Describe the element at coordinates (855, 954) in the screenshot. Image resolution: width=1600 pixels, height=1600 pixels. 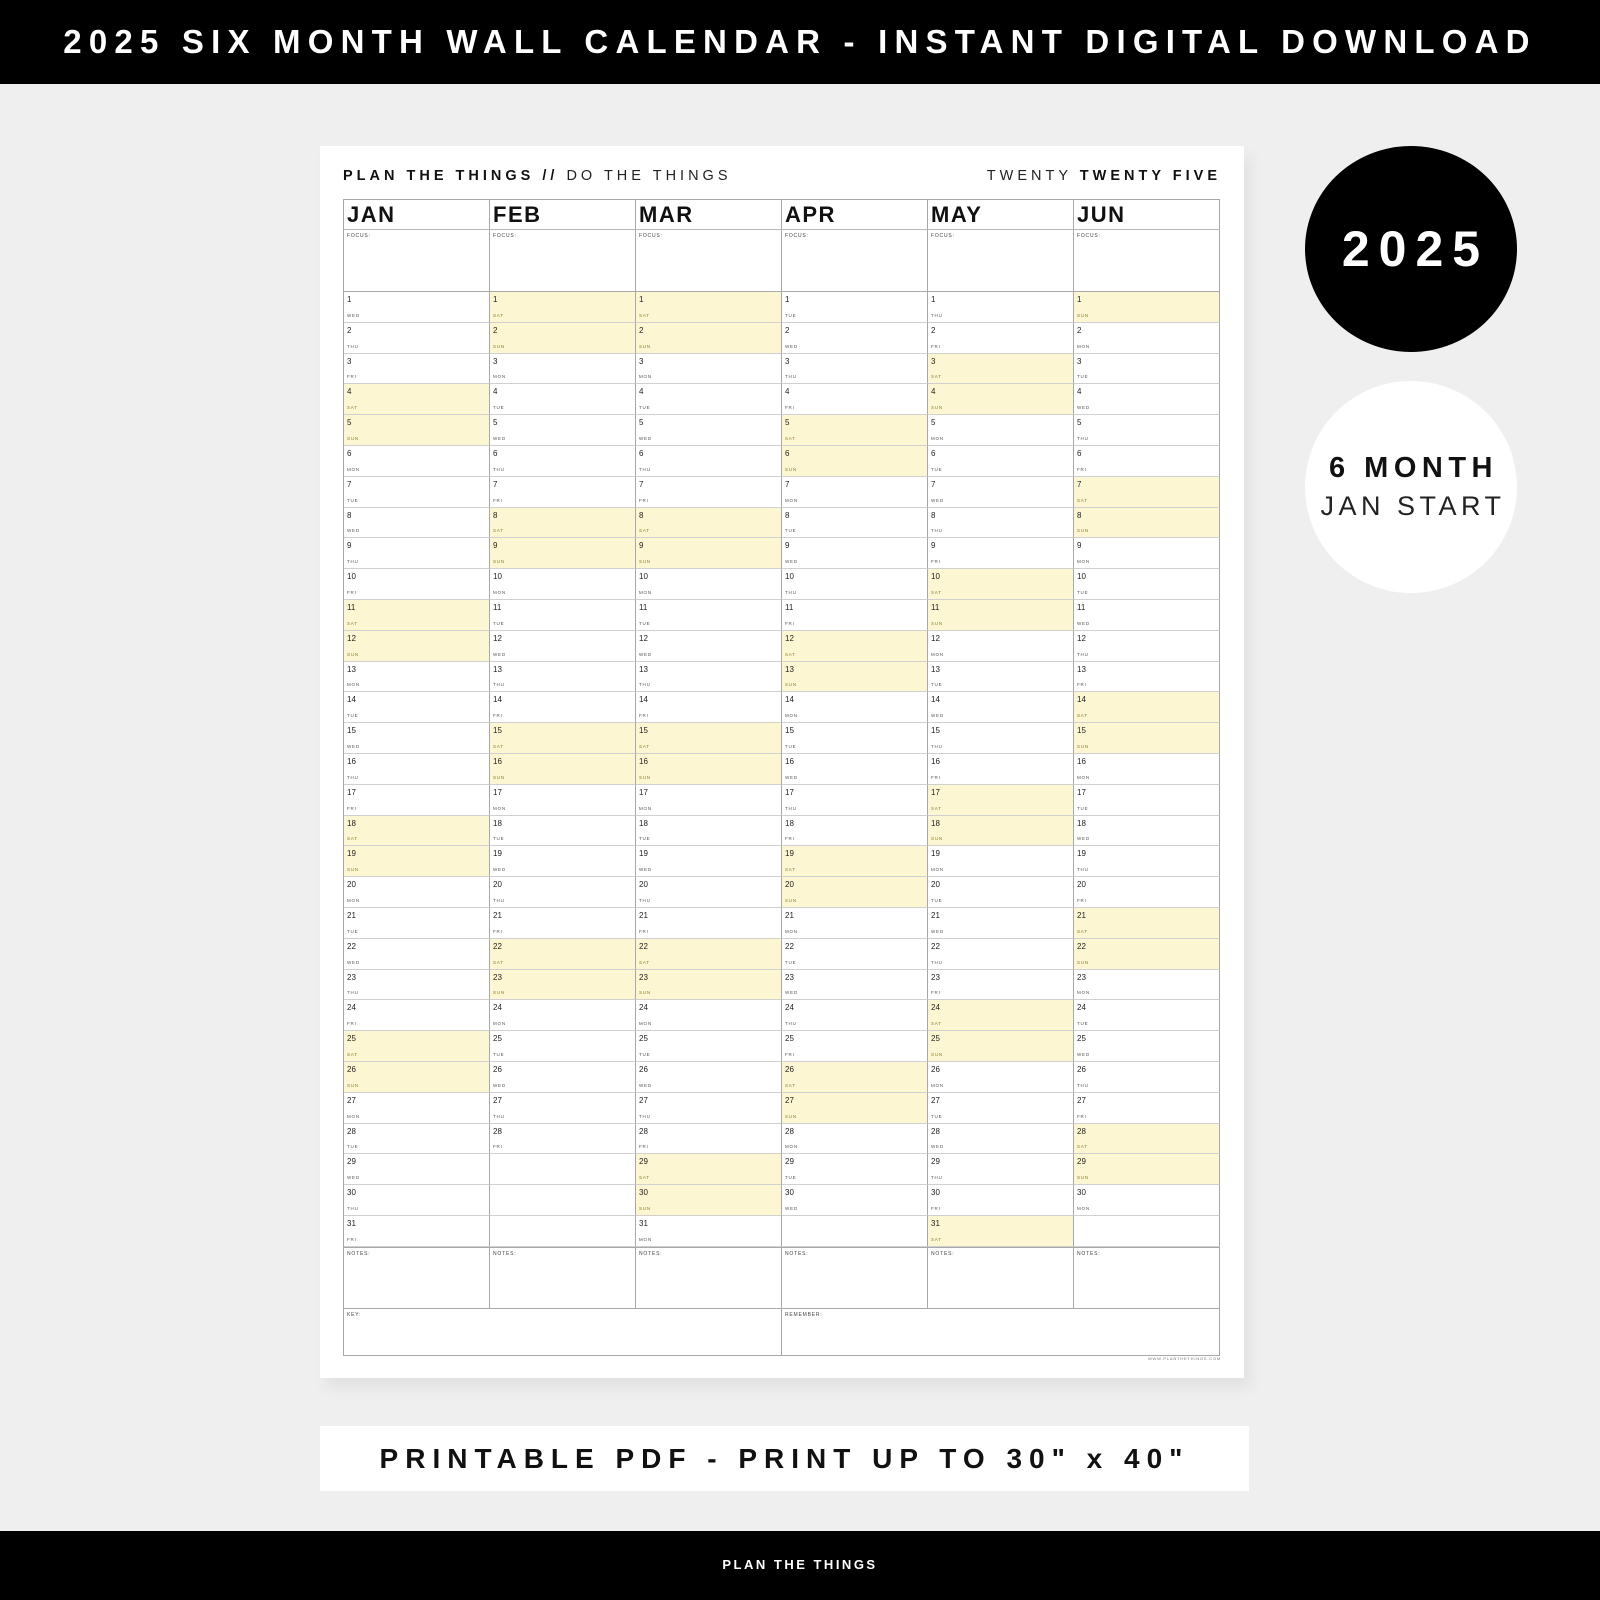
I see `day-cell: 22 TUE` at that location.